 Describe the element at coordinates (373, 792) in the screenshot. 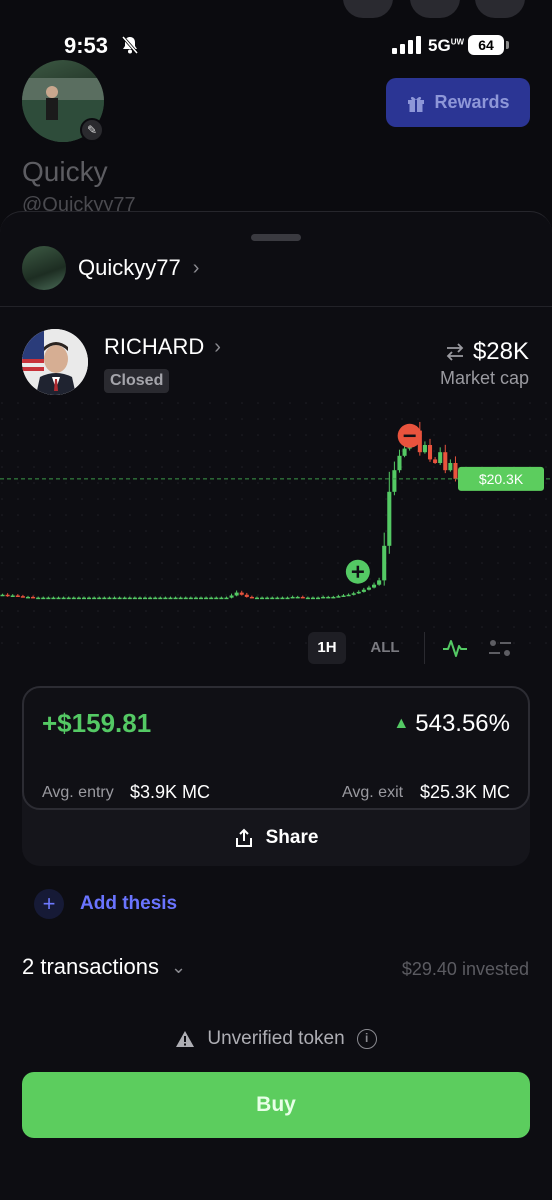

I see `avg-exit-label: Avg. exit` at that location.